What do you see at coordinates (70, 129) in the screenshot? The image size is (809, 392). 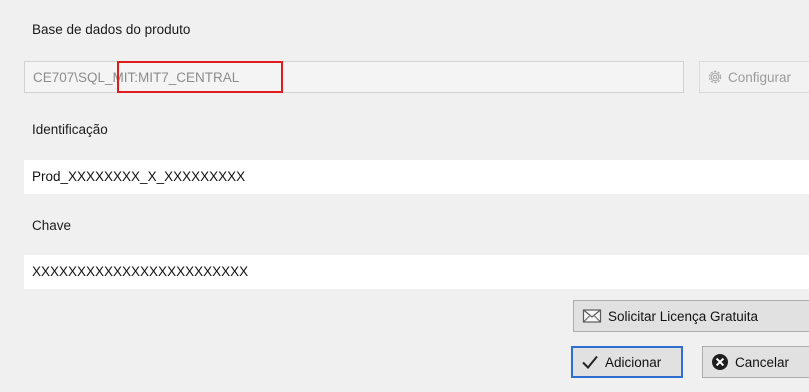 I see `identification-label: Identificação` at bounding box center [70, 129].